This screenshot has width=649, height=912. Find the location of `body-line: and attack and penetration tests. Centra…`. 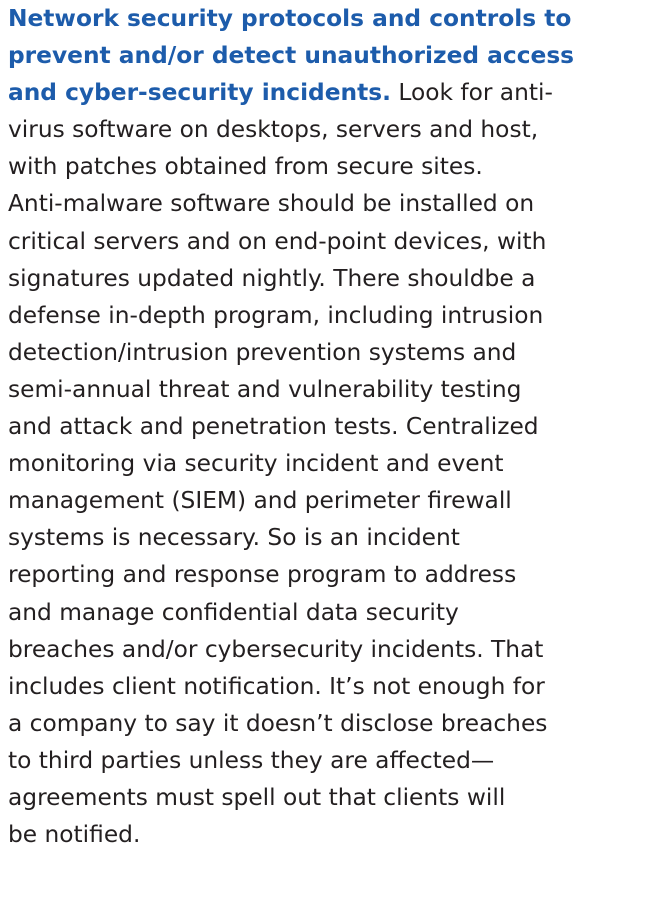

body-line: and attack and penetration tests. Centra… is located at coordinates (273, 427).